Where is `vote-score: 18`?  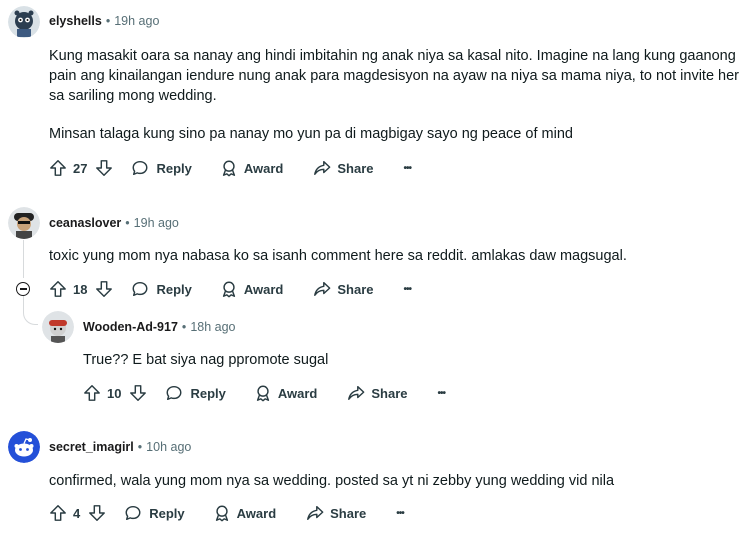
vote-score: 18 is located at coordinates (80, 289).